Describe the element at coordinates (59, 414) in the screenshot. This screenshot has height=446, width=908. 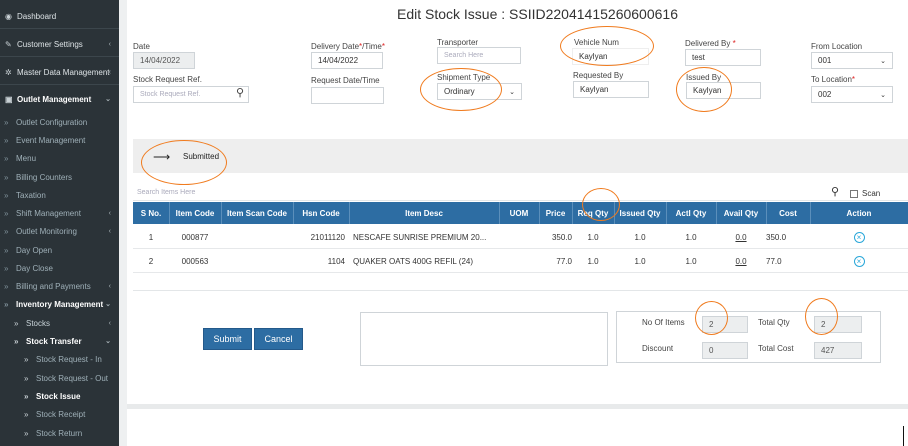
I see `sidebar-item-stock-receipt: » Stock Receipt` at that location.